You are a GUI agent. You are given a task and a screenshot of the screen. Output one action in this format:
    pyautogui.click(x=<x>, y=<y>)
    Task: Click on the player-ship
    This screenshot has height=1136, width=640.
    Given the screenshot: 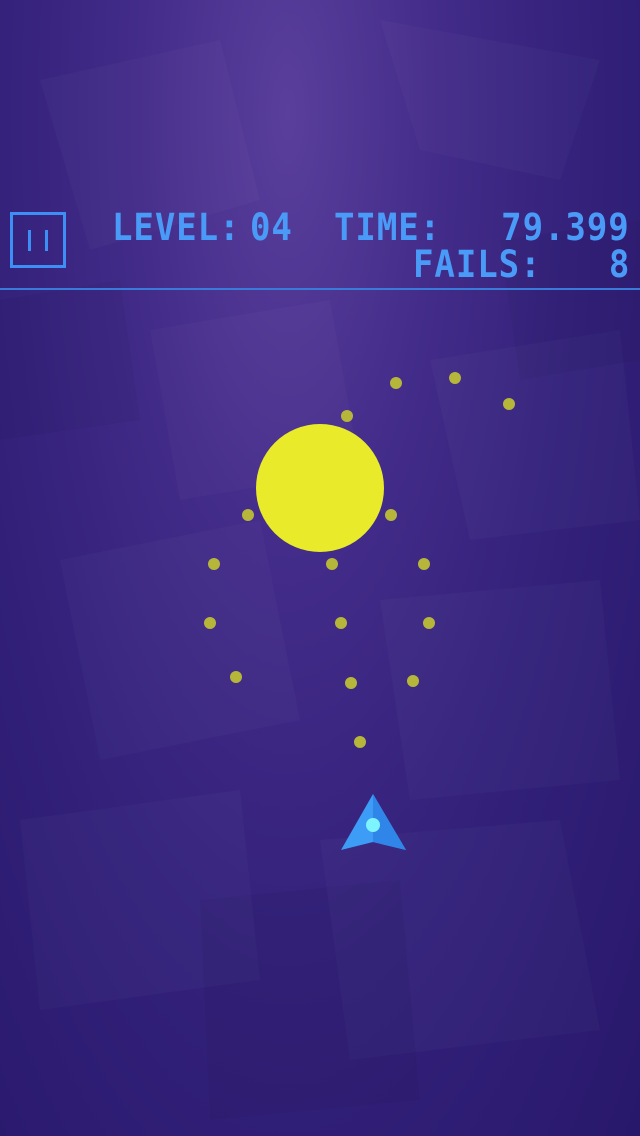 What is the action you would take?
    pyautogui.click(x=373, y=822)
    